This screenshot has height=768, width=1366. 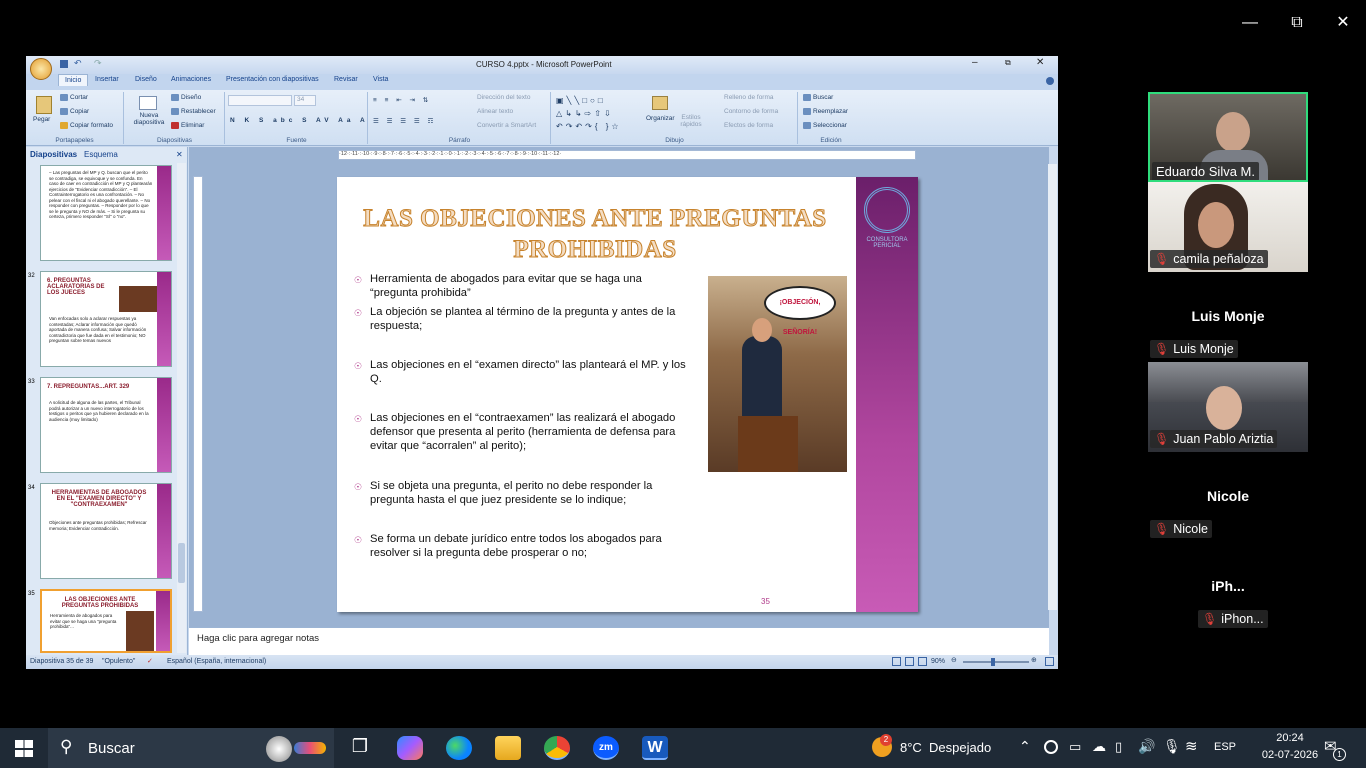 I want to click on tab-diapositivas: Diapositivas, so click(x=53, y=154).